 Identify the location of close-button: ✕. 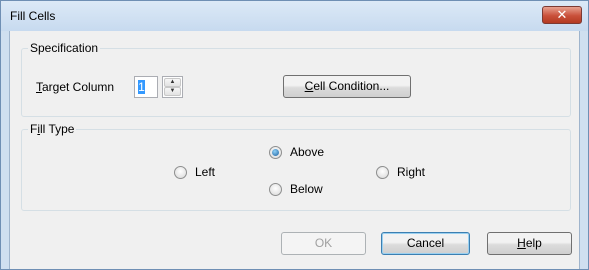
(562, 15).